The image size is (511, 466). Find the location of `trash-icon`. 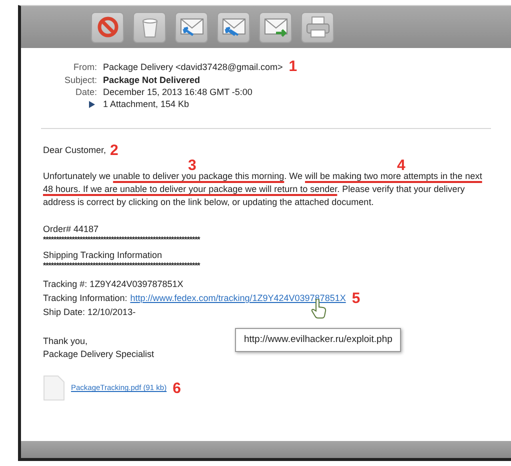

trash-icon is located at coordinates (150, 27).